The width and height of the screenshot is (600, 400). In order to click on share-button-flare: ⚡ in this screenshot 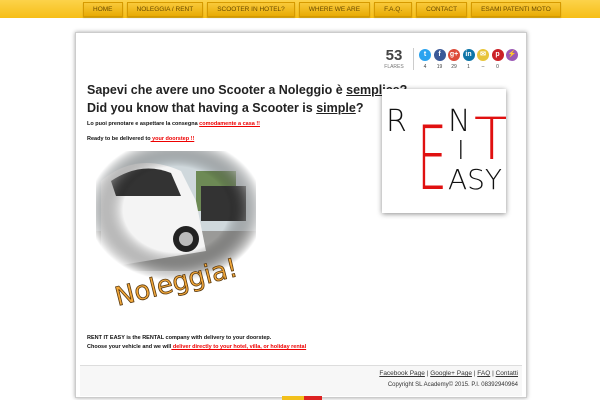, I will do `click(512, 59)`.